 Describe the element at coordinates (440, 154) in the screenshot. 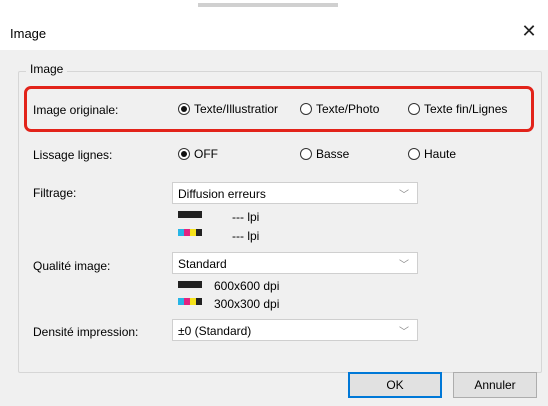

I see `radio-label: Haute` at that location.